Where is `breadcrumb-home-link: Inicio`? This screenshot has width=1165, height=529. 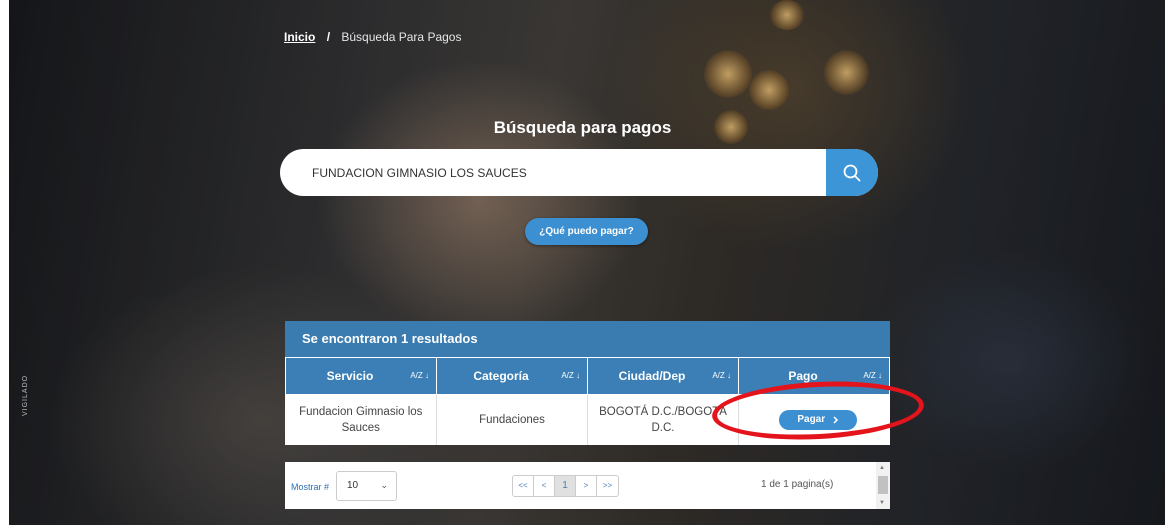
breadcrumb-home-link: Inicio is located at coordinates (299, 37).